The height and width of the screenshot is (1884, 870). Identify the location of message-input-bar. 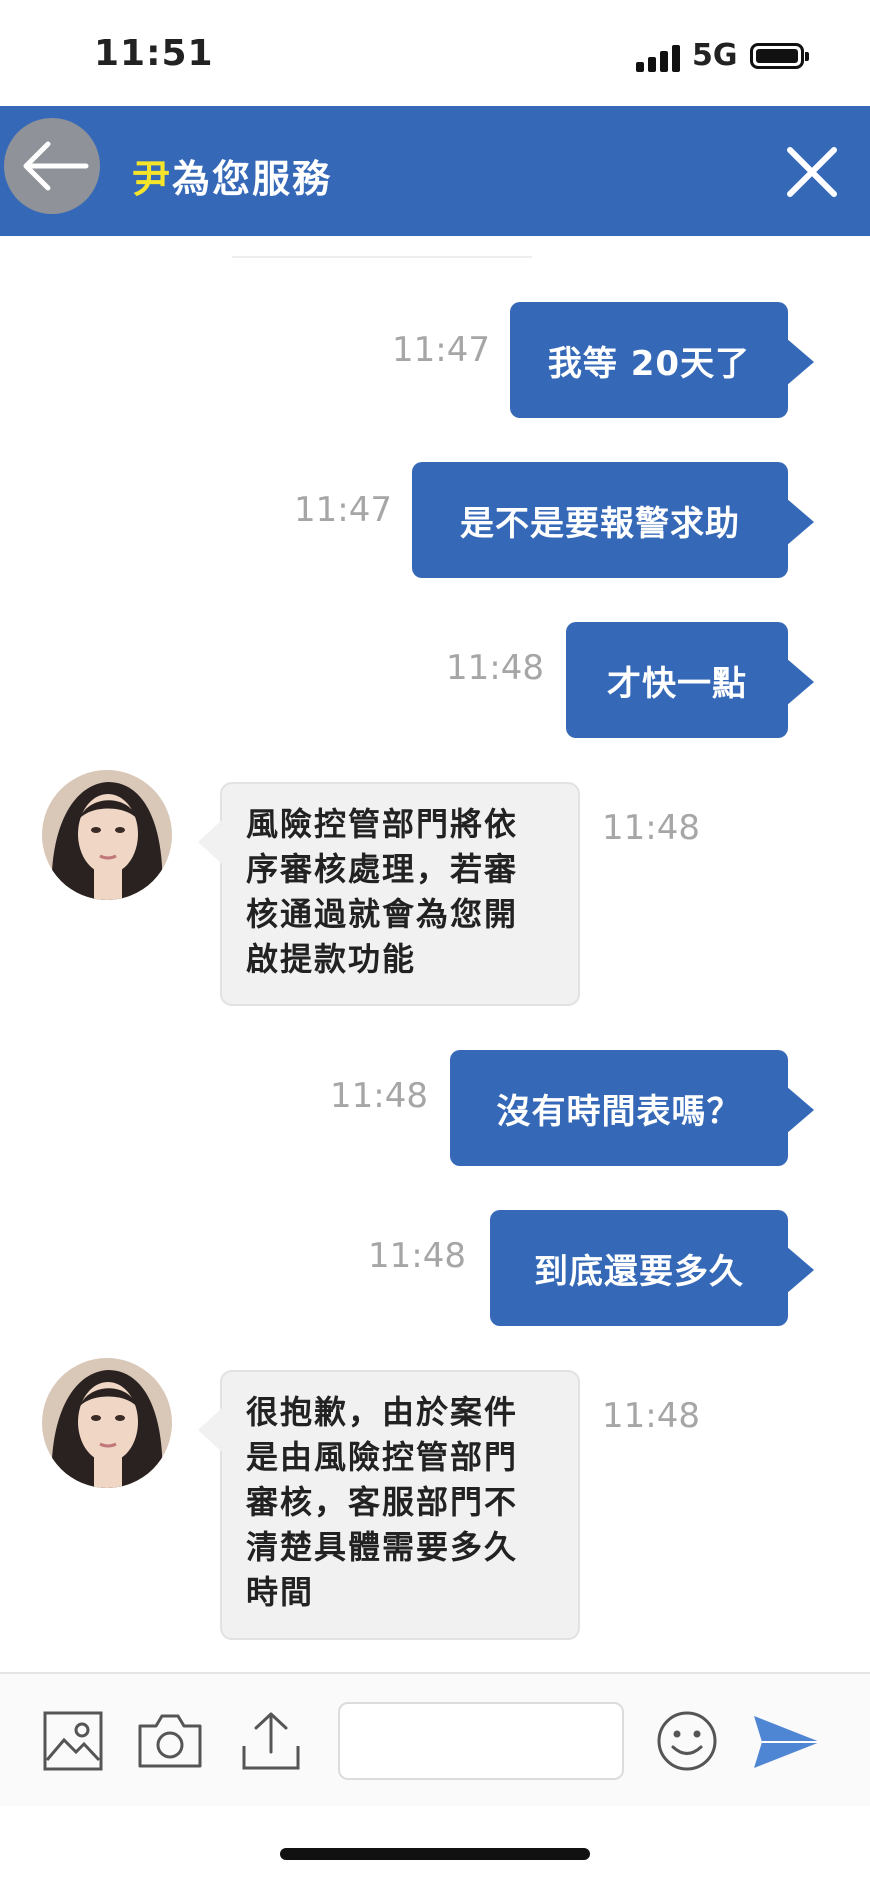
(435, 1740).